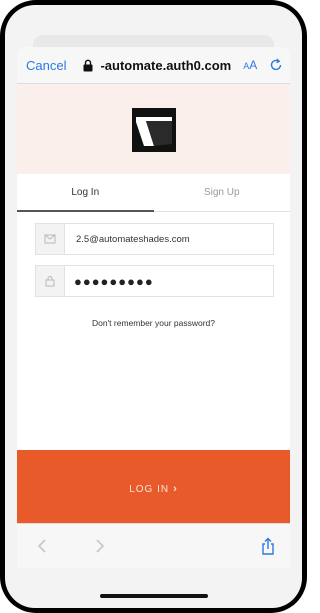 The height and width of the screenshot is (613, 320). I want to click on browser-toolbar: Cancel -automate.auth0.com AA, so click(153, 65).